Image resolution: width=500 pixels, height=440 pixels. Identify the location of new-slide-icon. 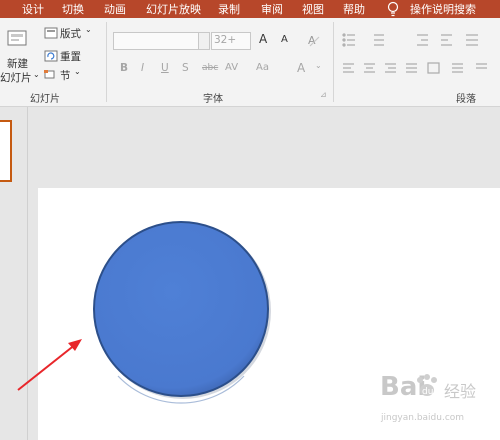
(17, 38).